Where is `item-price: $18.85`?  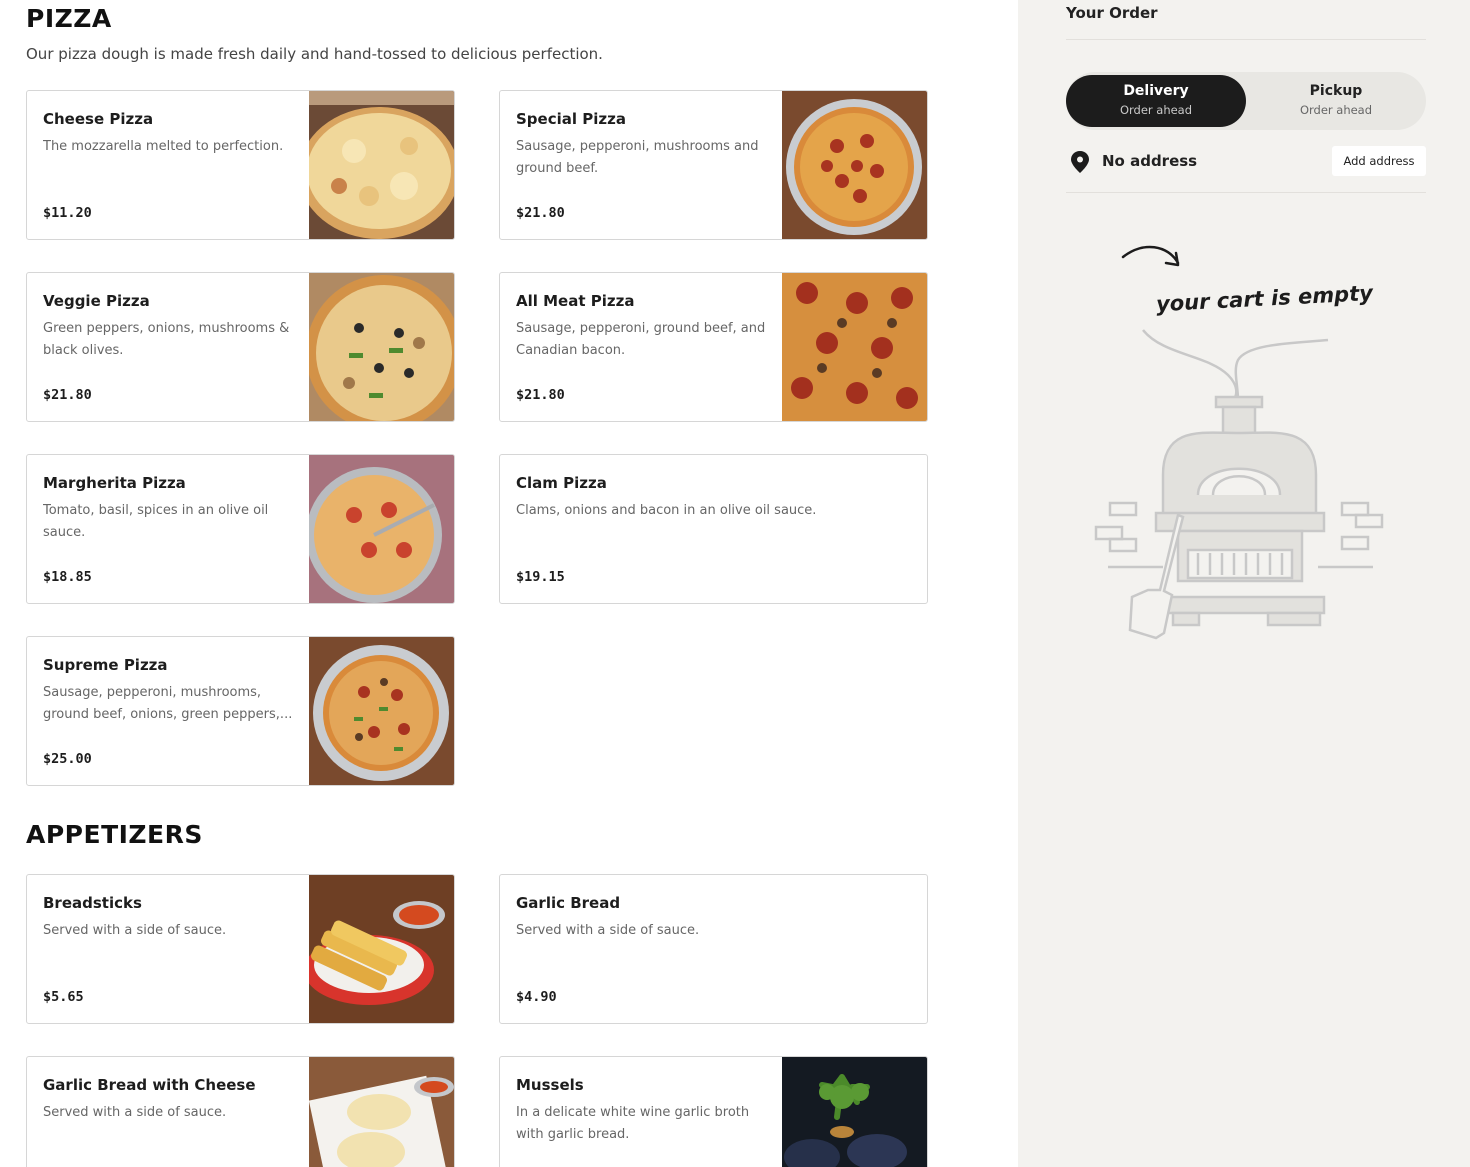
item-price: $18.85 is located at coordinates (67, 577).